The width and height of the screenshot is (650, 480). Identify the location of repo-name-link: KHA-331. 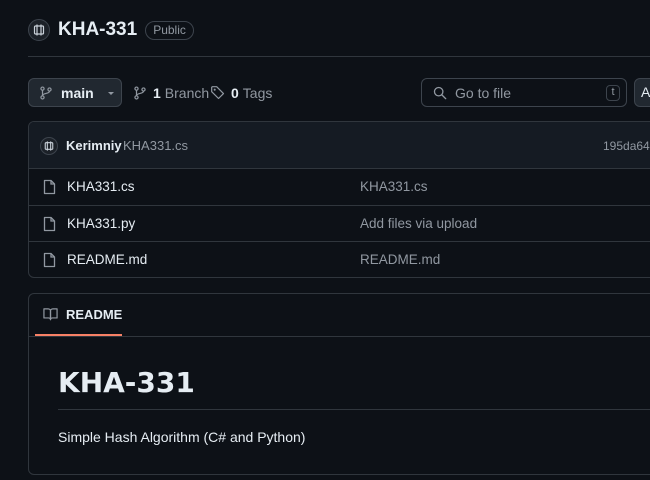
(97, 30).